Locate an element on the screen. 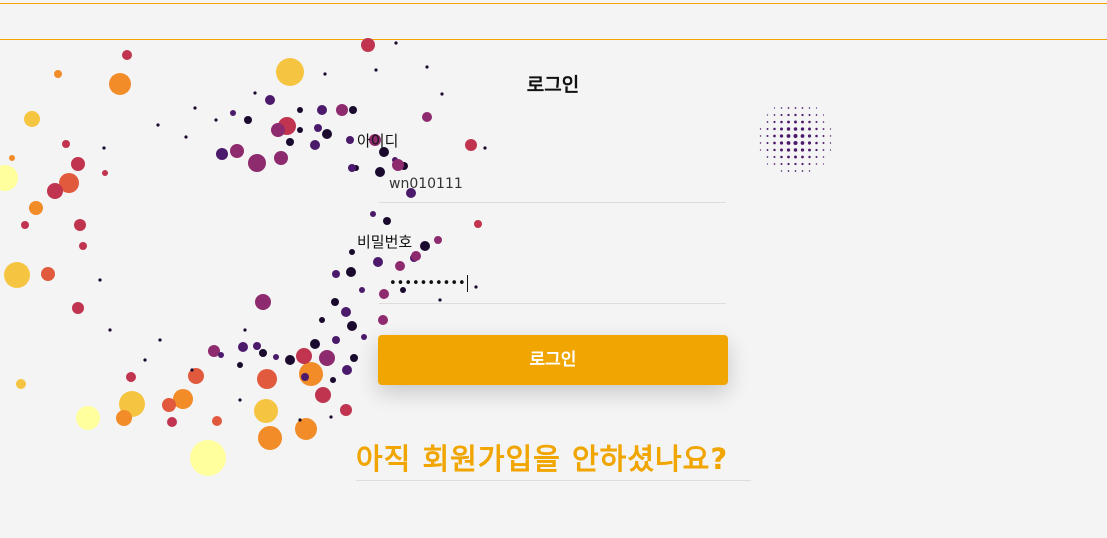 This screenshot has width=1107, height=538. password-mask: •••••••••• is located at coordinates (427, 283).